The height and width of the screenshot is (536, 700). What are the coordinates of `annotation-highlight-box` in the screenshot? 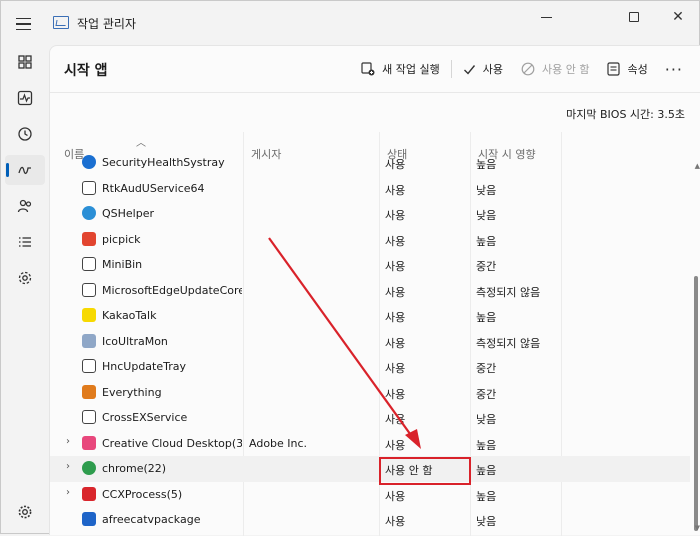 It's located at (425, 471).